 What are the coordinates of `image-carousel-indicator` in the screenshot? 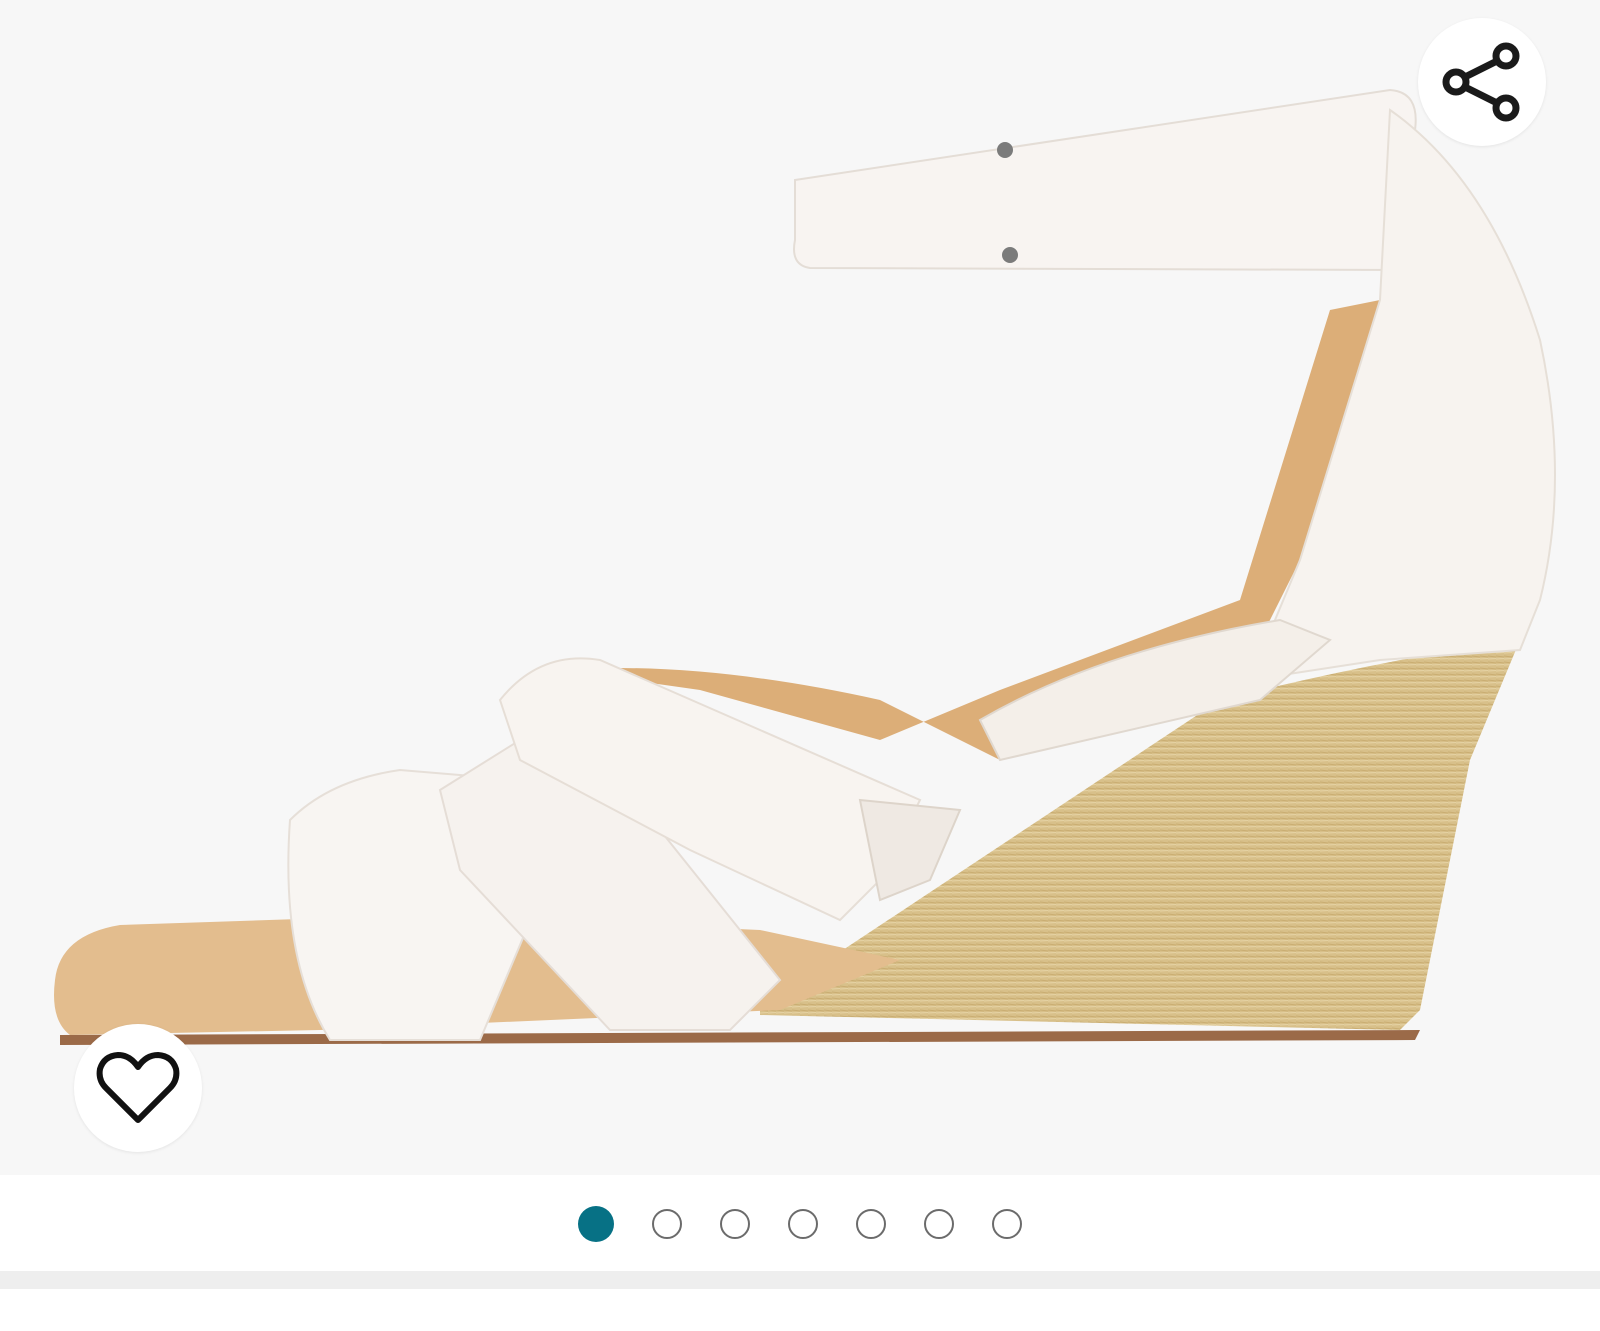 It's located at (800, 1223).